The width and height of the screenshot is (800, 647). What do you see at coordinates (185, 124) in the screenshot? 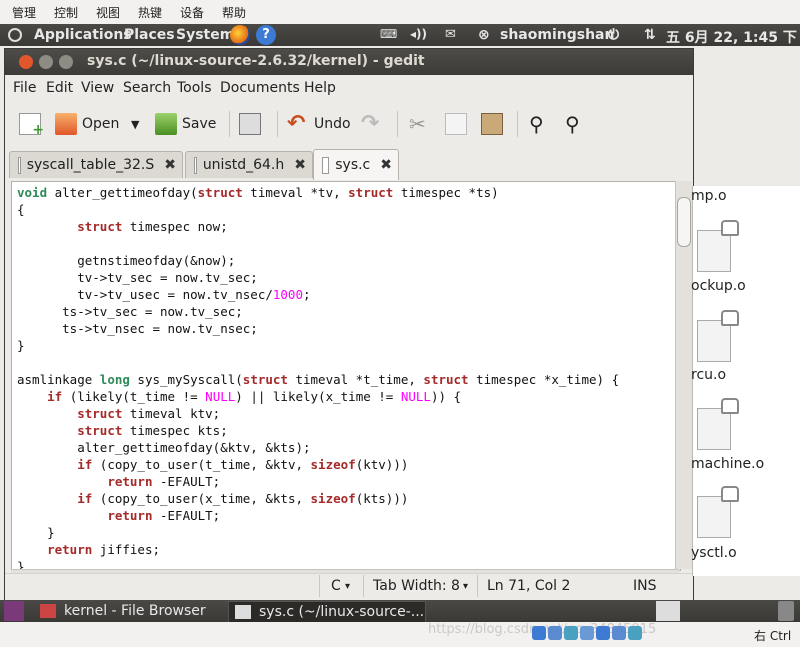
I see `save-button: Save` at bounding box center [185, 124].